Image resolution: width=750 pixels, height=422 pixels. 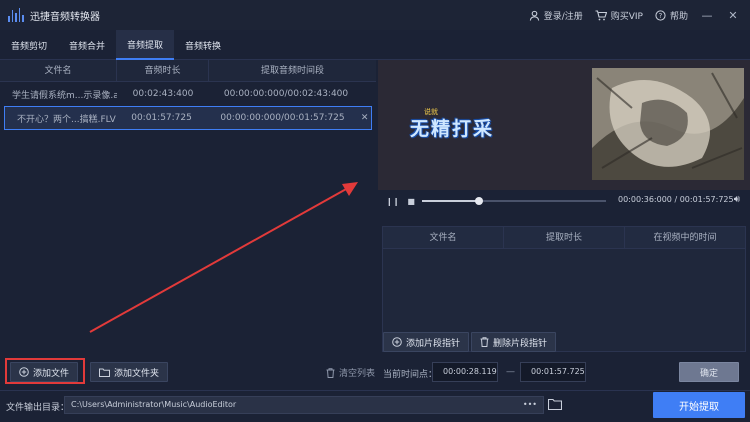 I want to click on output-dir-label: 文件输出目录：, so click(x=38, y=408).